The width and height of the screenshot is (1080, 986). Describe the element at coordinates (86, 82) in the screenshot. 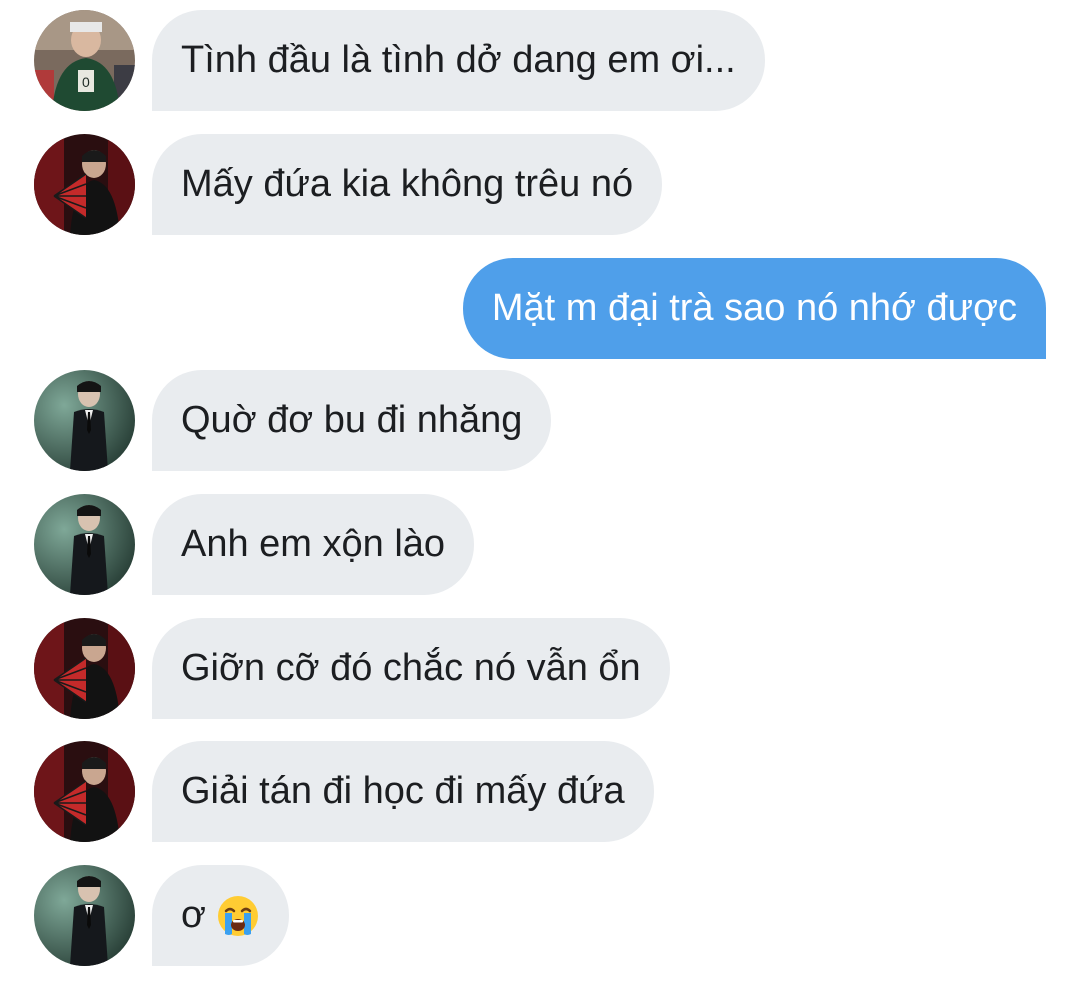

I see `svg-text: 0` at that location.